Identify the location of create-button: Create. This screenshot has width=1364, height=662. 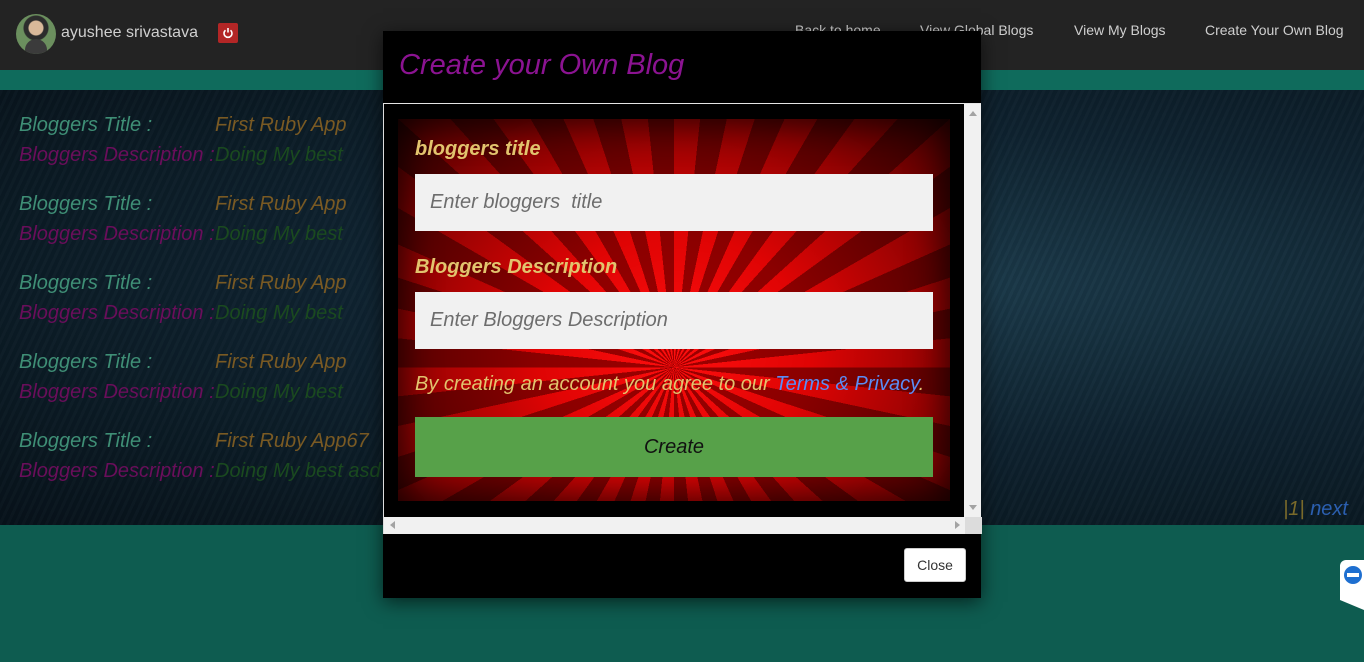
(674, 447).